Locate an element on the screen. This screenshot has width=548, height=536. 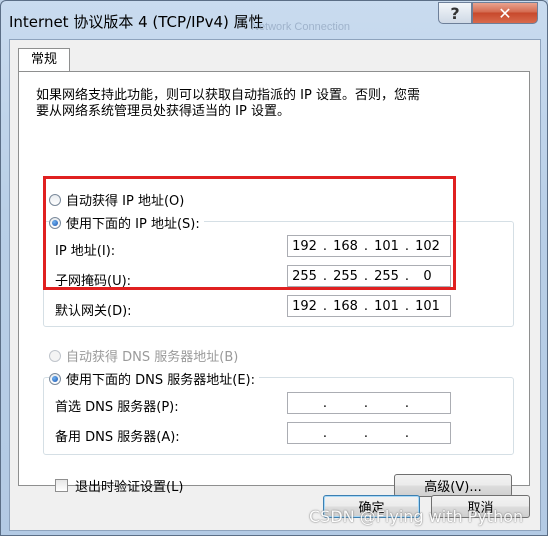
auto-ip-radio: 自动获得 IP 地址(O) is located at coordinates (116, 199).